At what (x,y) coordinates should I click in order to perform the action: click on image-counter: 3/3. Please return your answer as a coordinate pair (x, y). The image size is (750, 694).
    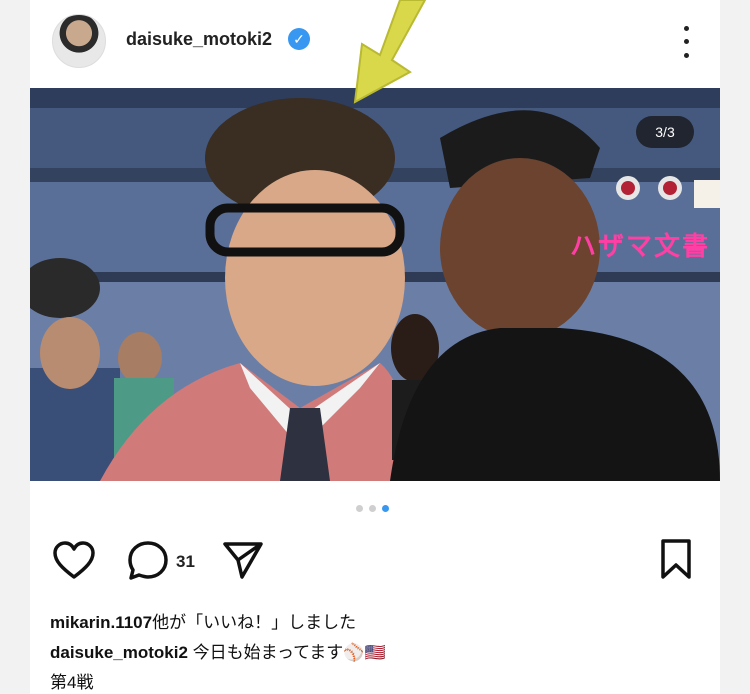
    Looking at the image, I should click on (665, 132).